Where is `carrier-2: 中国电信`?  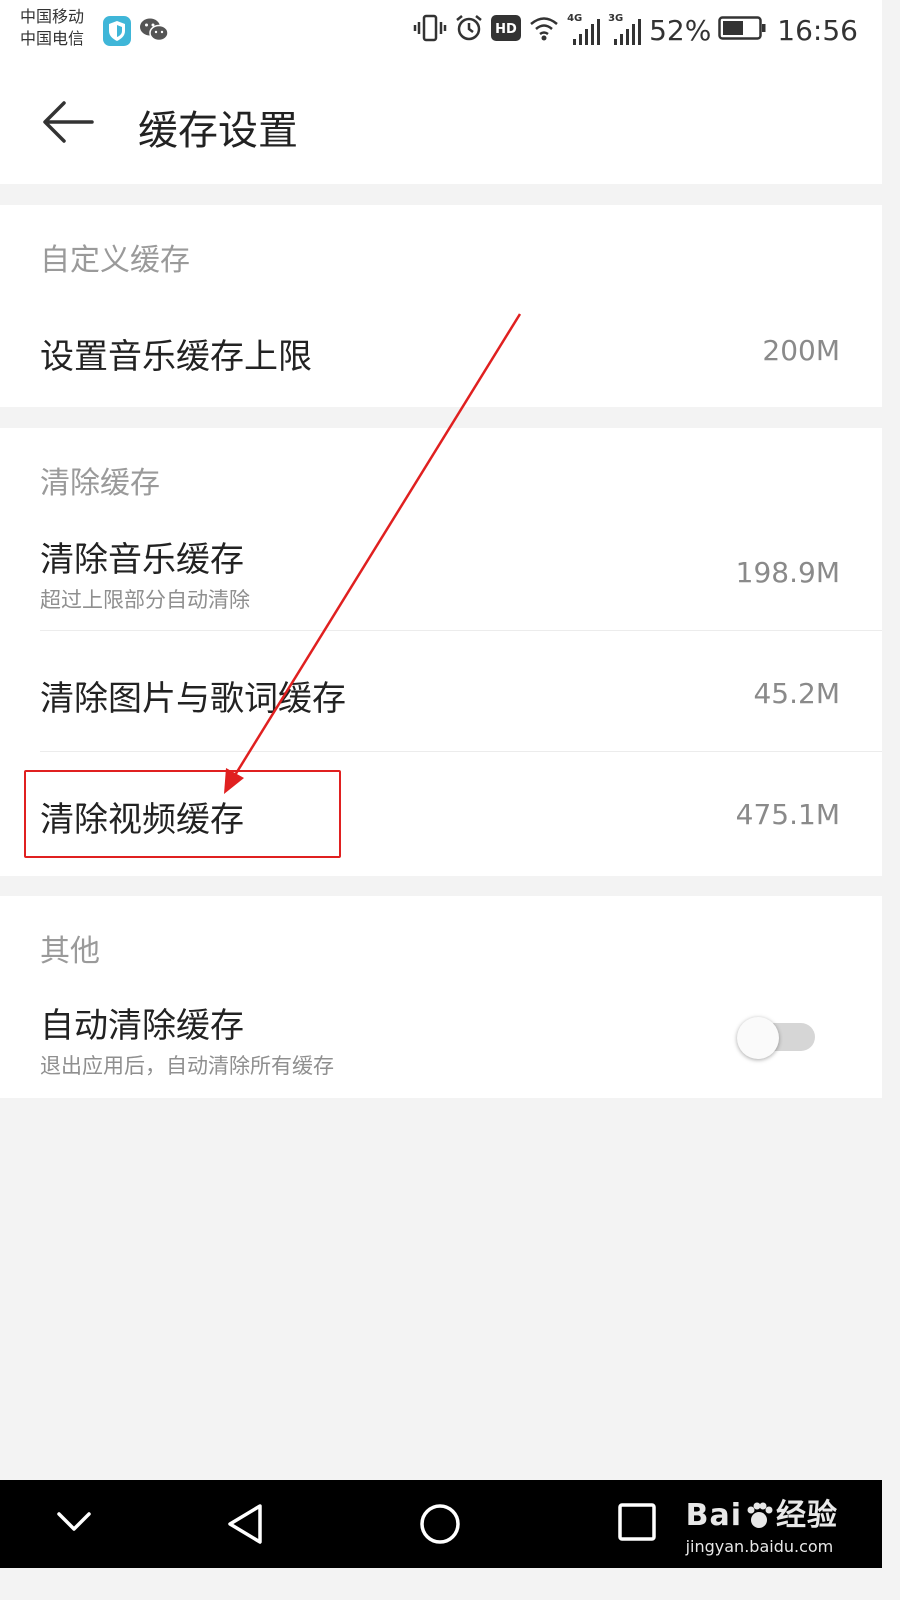 carrier-2: 中国电信 is located at coordinates (52, 38).